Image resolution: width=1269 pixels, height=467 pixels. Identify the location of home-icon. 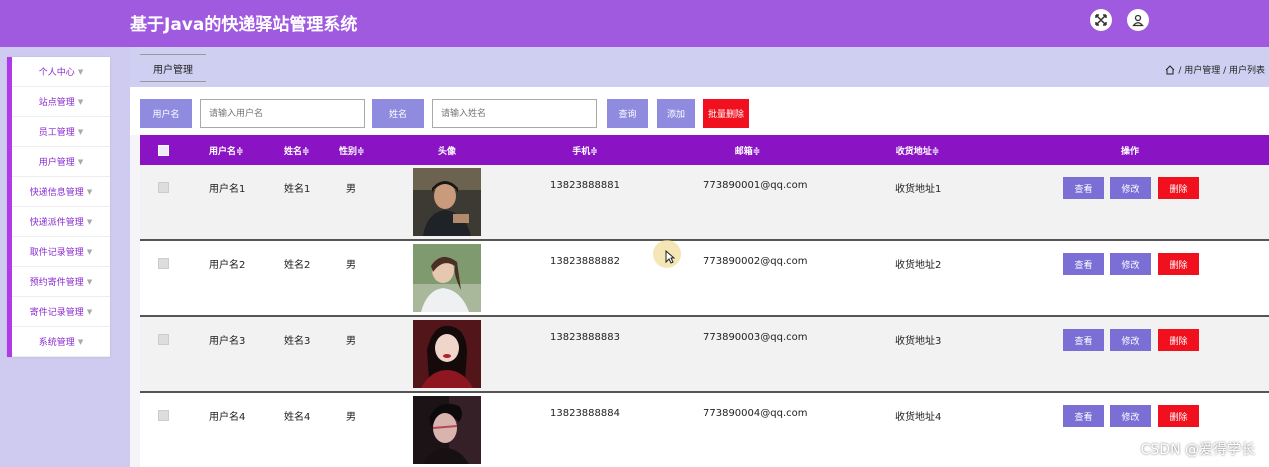
(1170, 69).